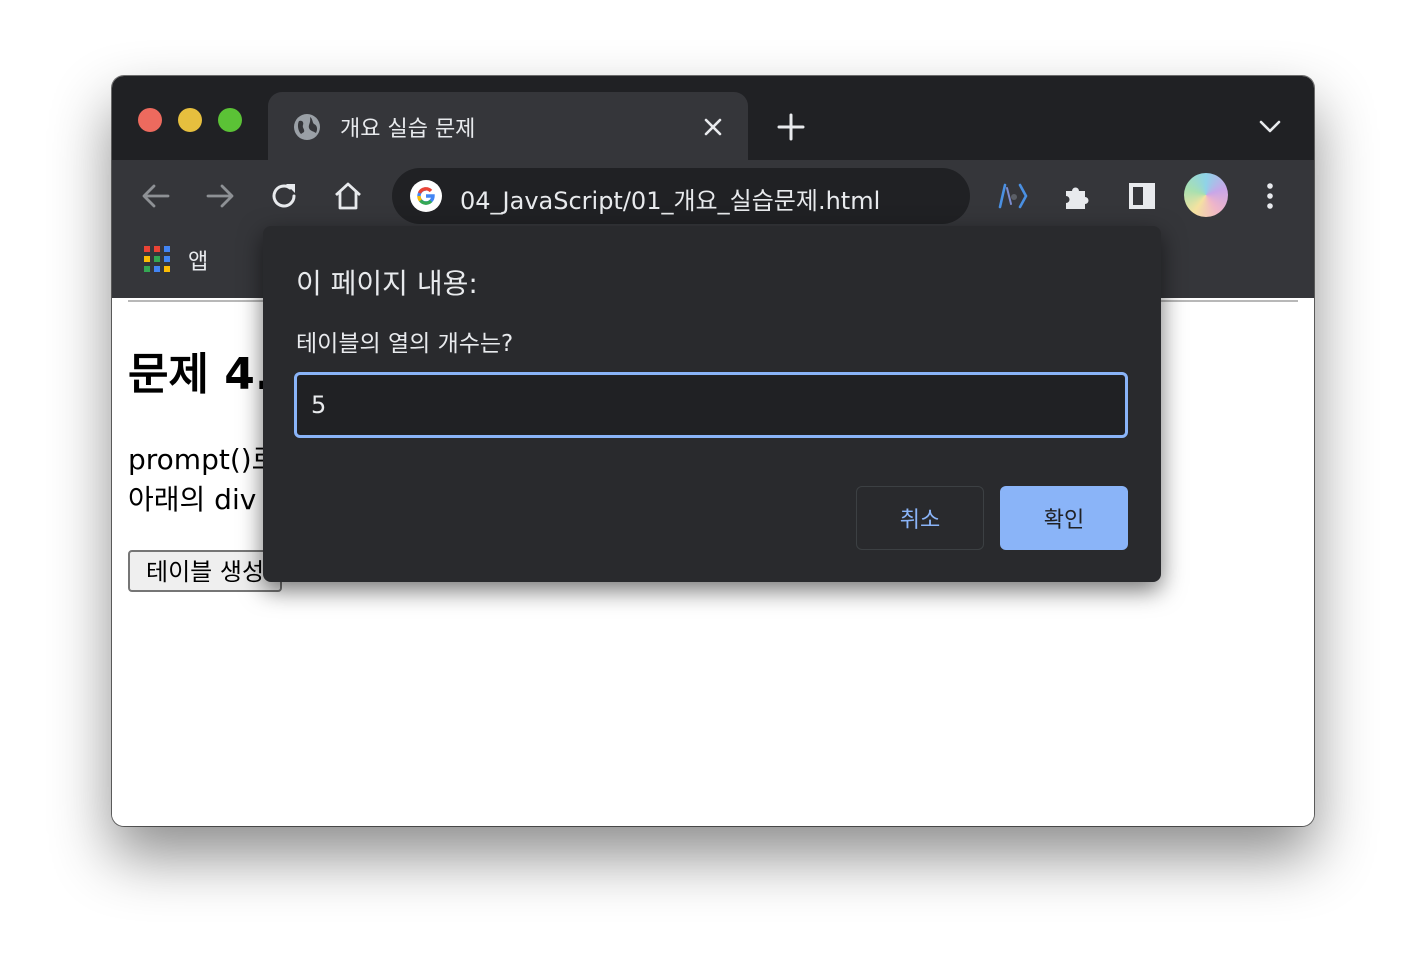 This screenshot has height=974, width=1426. What do you see at coordinates (1270, 126) in the screenshot?
I see `chevron-down-icon` at bounding box center [1270, 126].